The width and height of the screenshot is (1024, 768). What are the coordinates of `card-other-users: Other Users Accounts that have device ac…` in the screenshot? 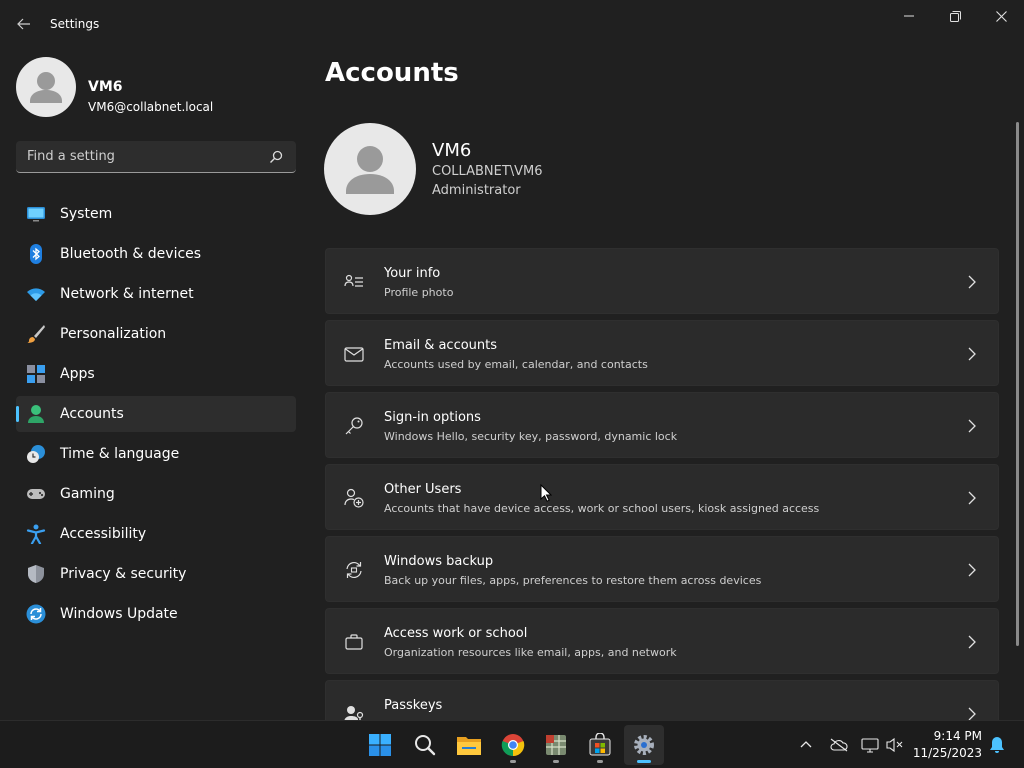 It's located at (662, 497).